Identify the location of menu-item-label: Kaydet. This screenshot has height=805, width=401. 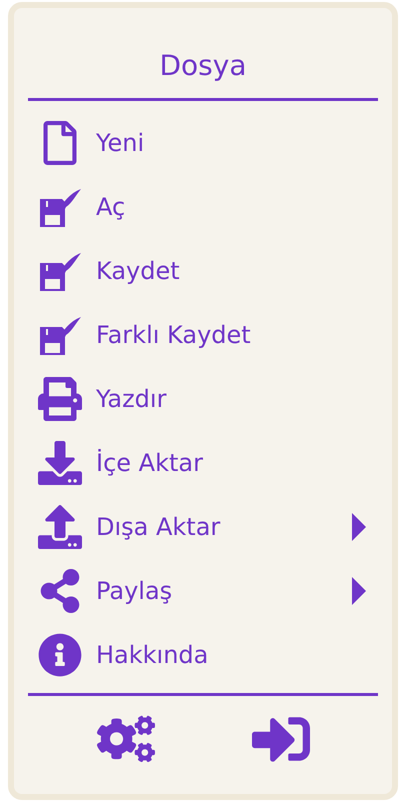
(138, 271).